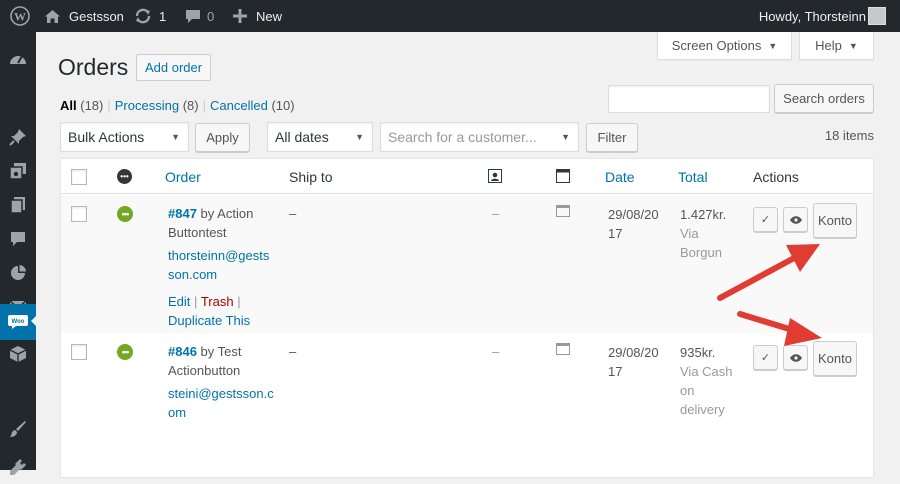 This screenshot has width=900, height=484. I want to click on updates-link: 1, so click(150, 16).